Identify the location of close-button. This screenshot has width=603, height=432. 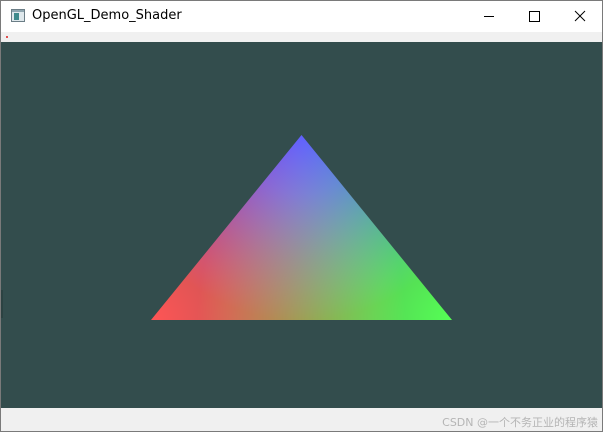
(579, 16).